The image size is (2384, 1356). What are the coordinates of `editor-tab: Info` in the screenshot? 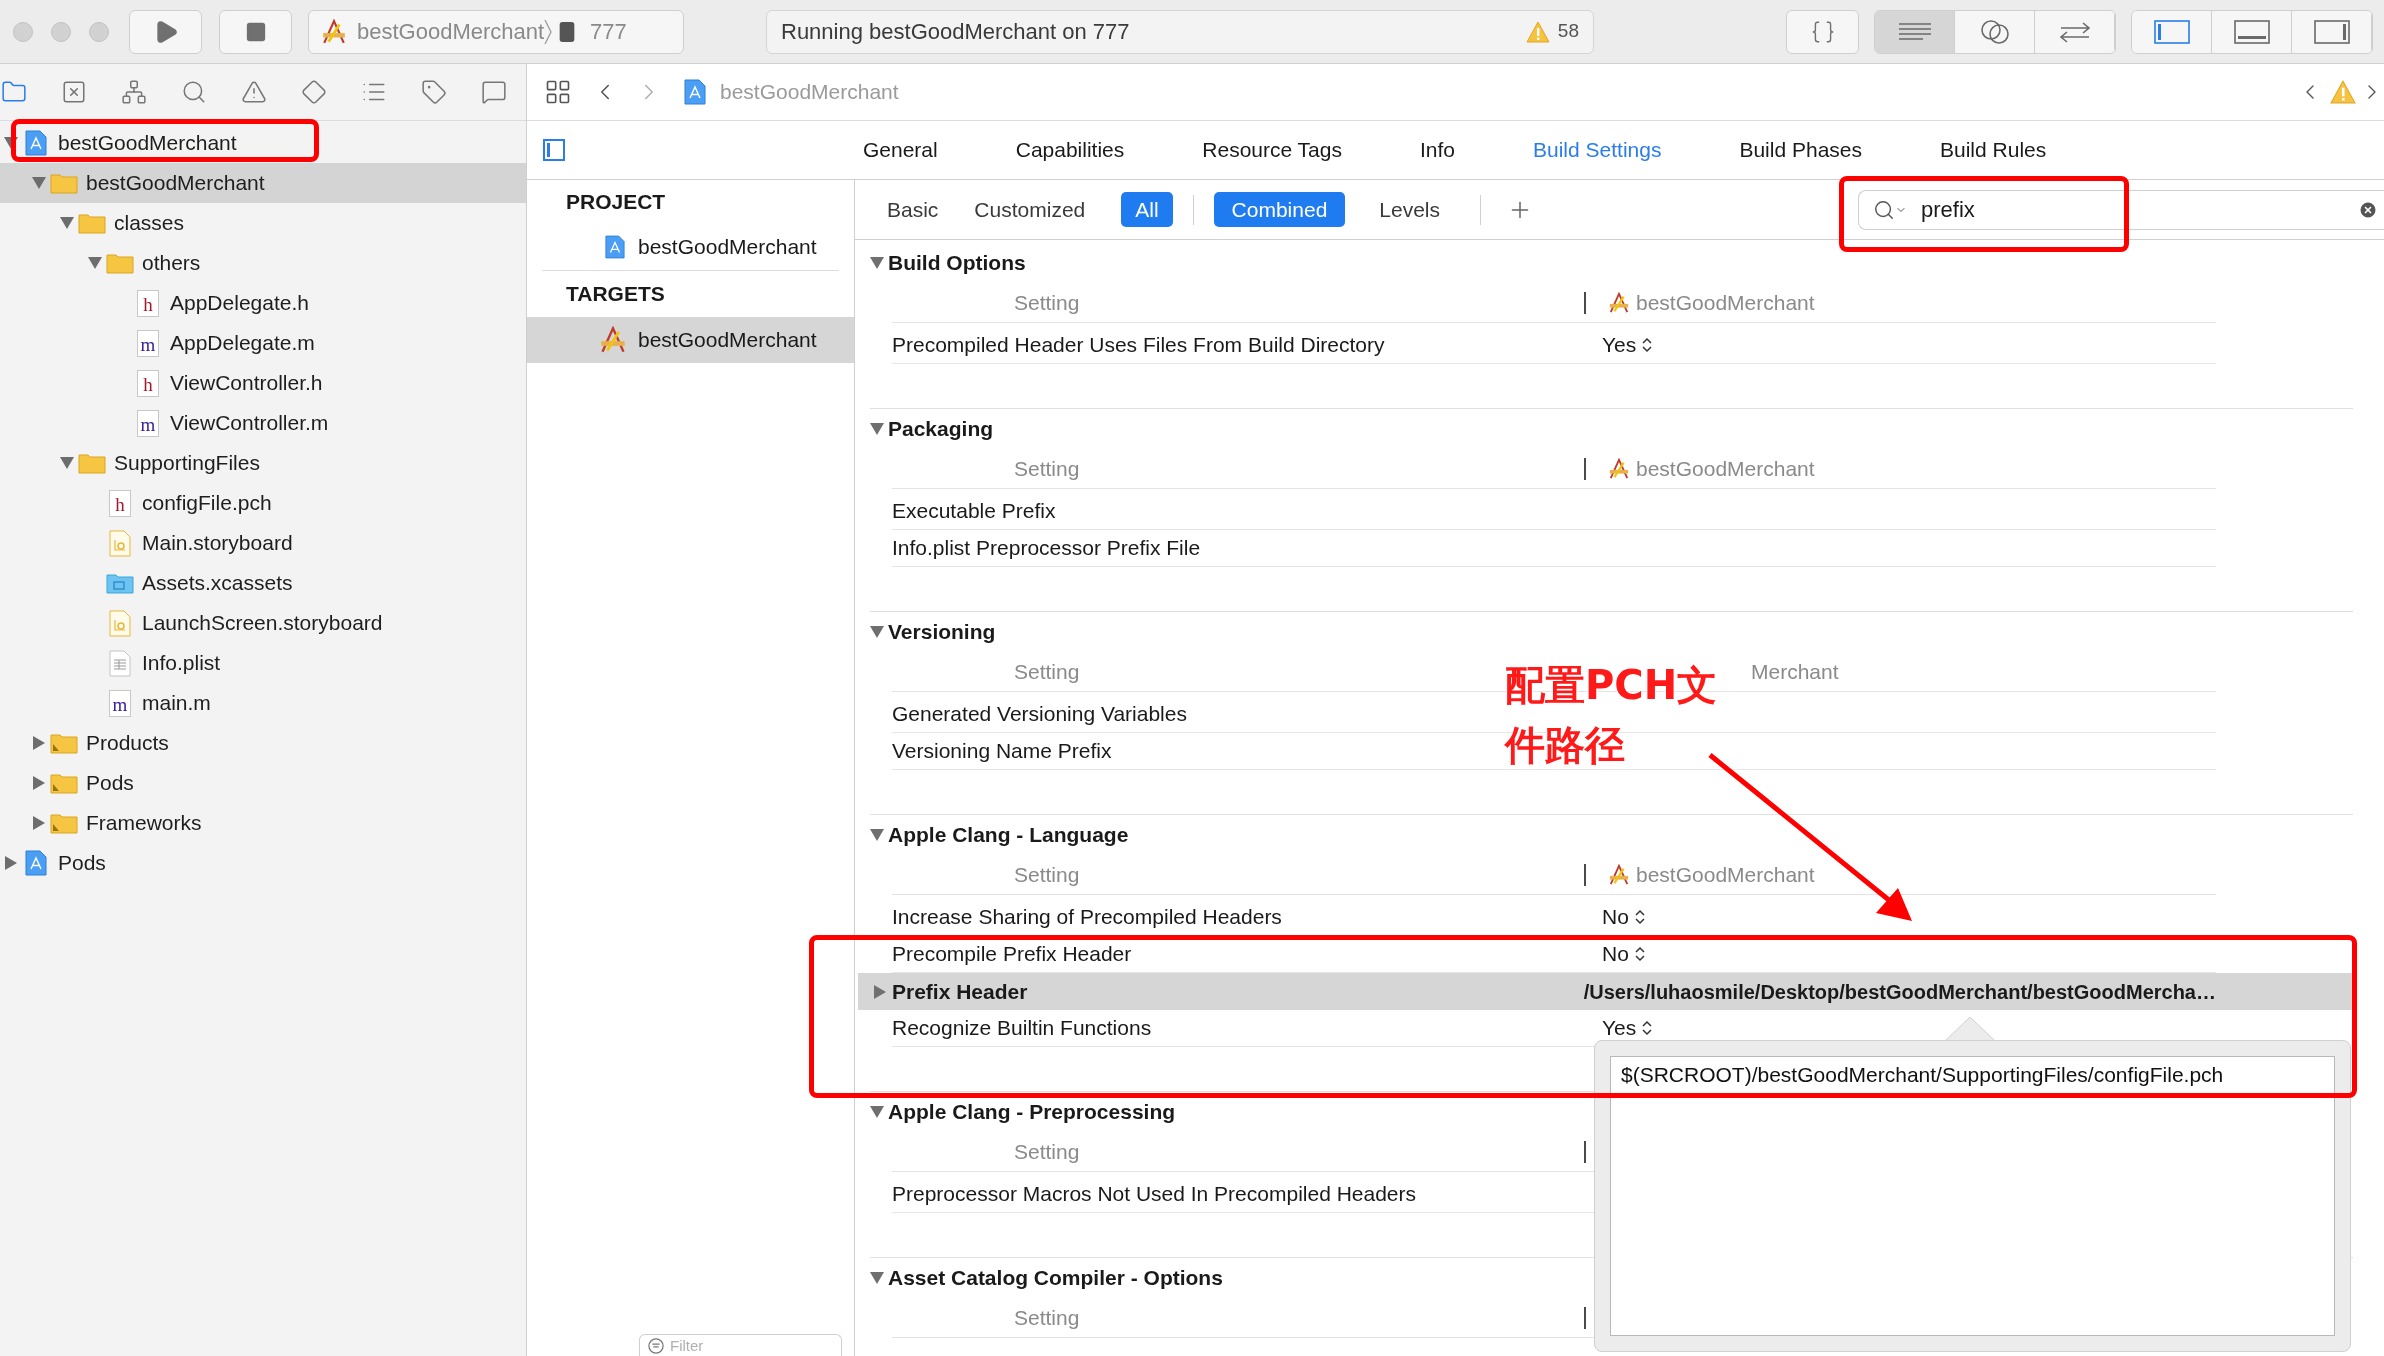 It's located at (1437, 150).